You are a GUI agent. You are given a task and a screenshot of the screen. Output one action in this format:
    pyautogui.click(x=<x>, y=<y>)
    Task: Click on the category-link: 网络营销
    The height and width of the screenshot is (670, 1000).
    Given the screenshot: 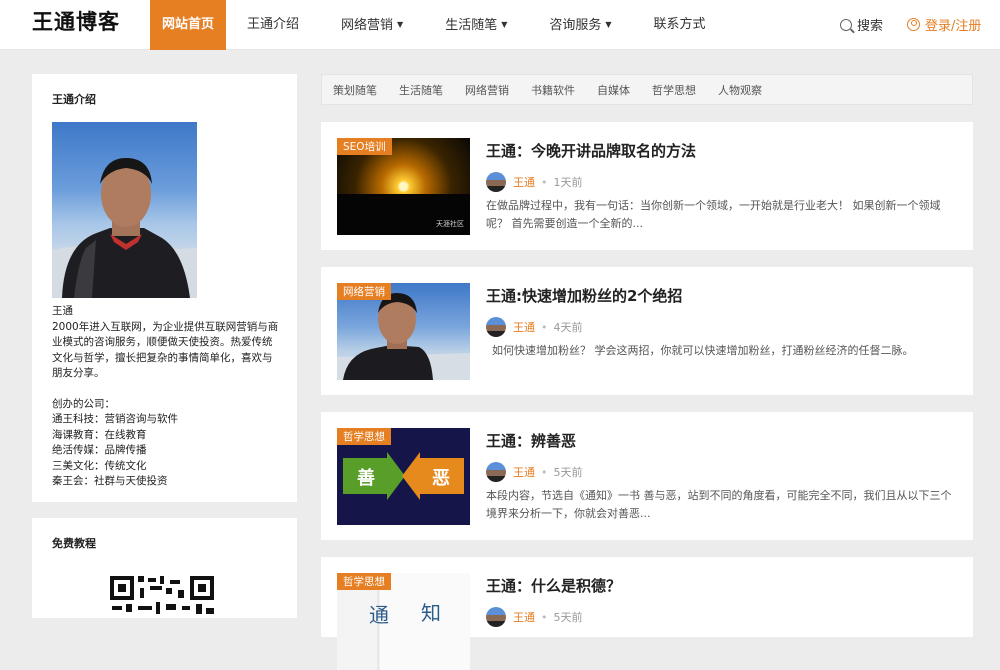 What is the action you would take?
    pyautogui.click(x=487, y=90)
    